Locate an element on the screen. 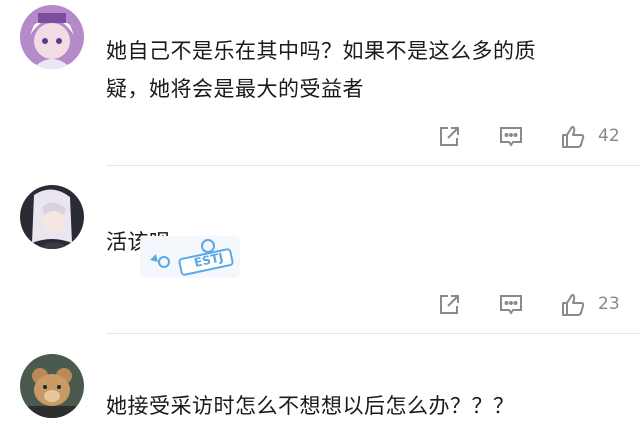 This screenshot has height=425, width=640. comment-text: 她接受采访时怎么不想想以后怎么办？？？ is located at coordinates (366, 406).